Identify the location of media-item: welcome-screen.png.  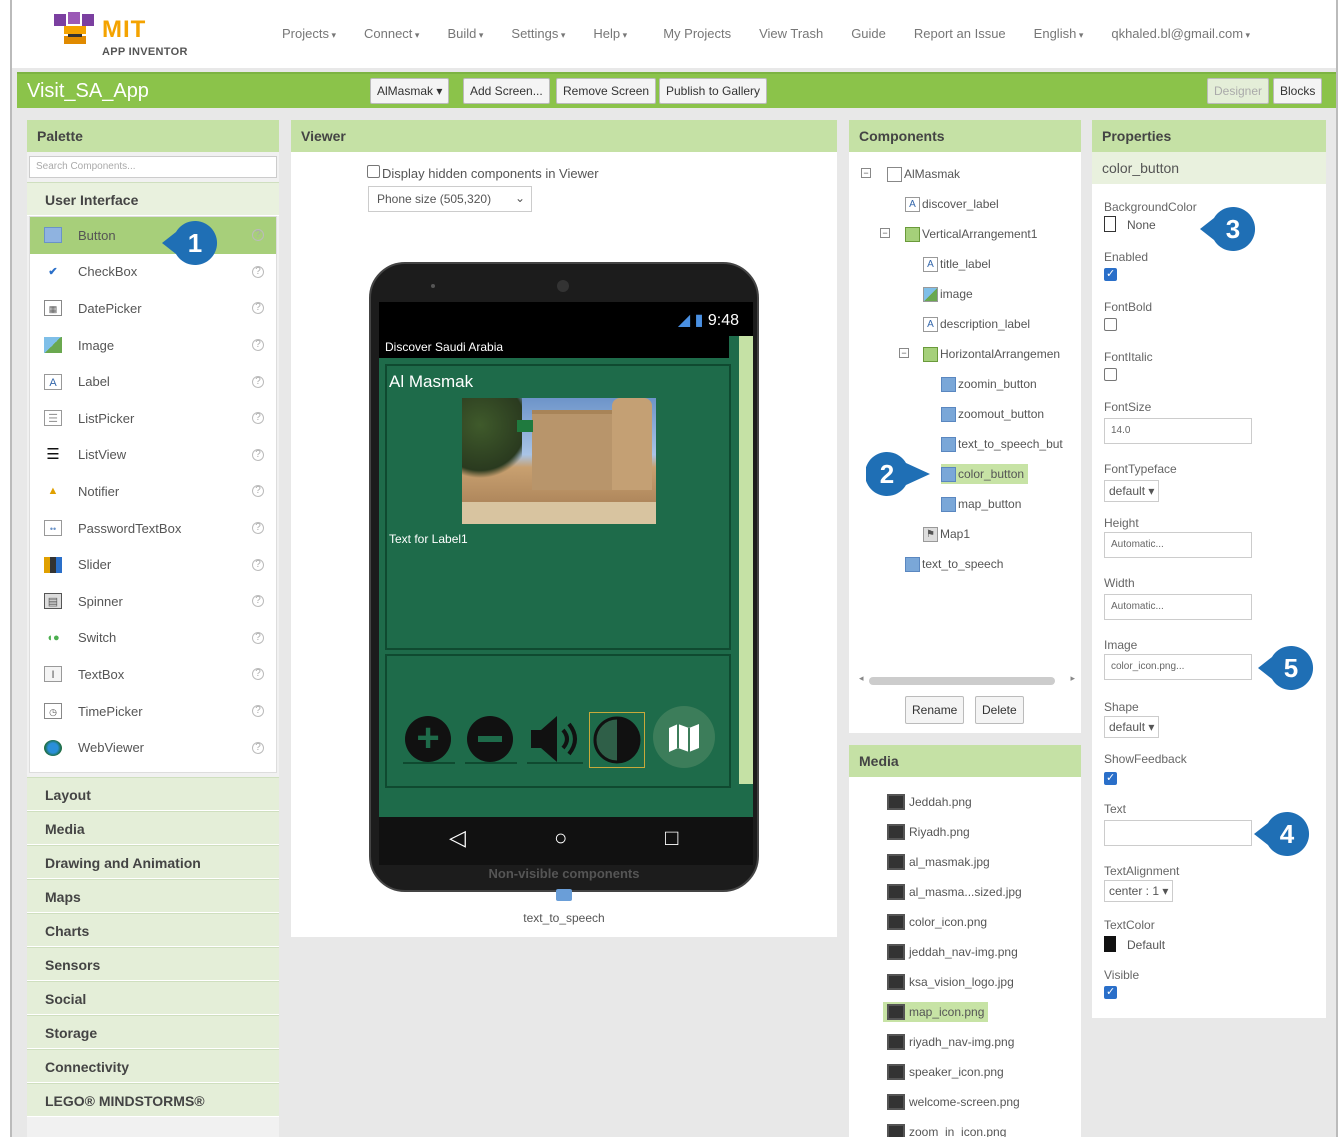
(965, 1102).